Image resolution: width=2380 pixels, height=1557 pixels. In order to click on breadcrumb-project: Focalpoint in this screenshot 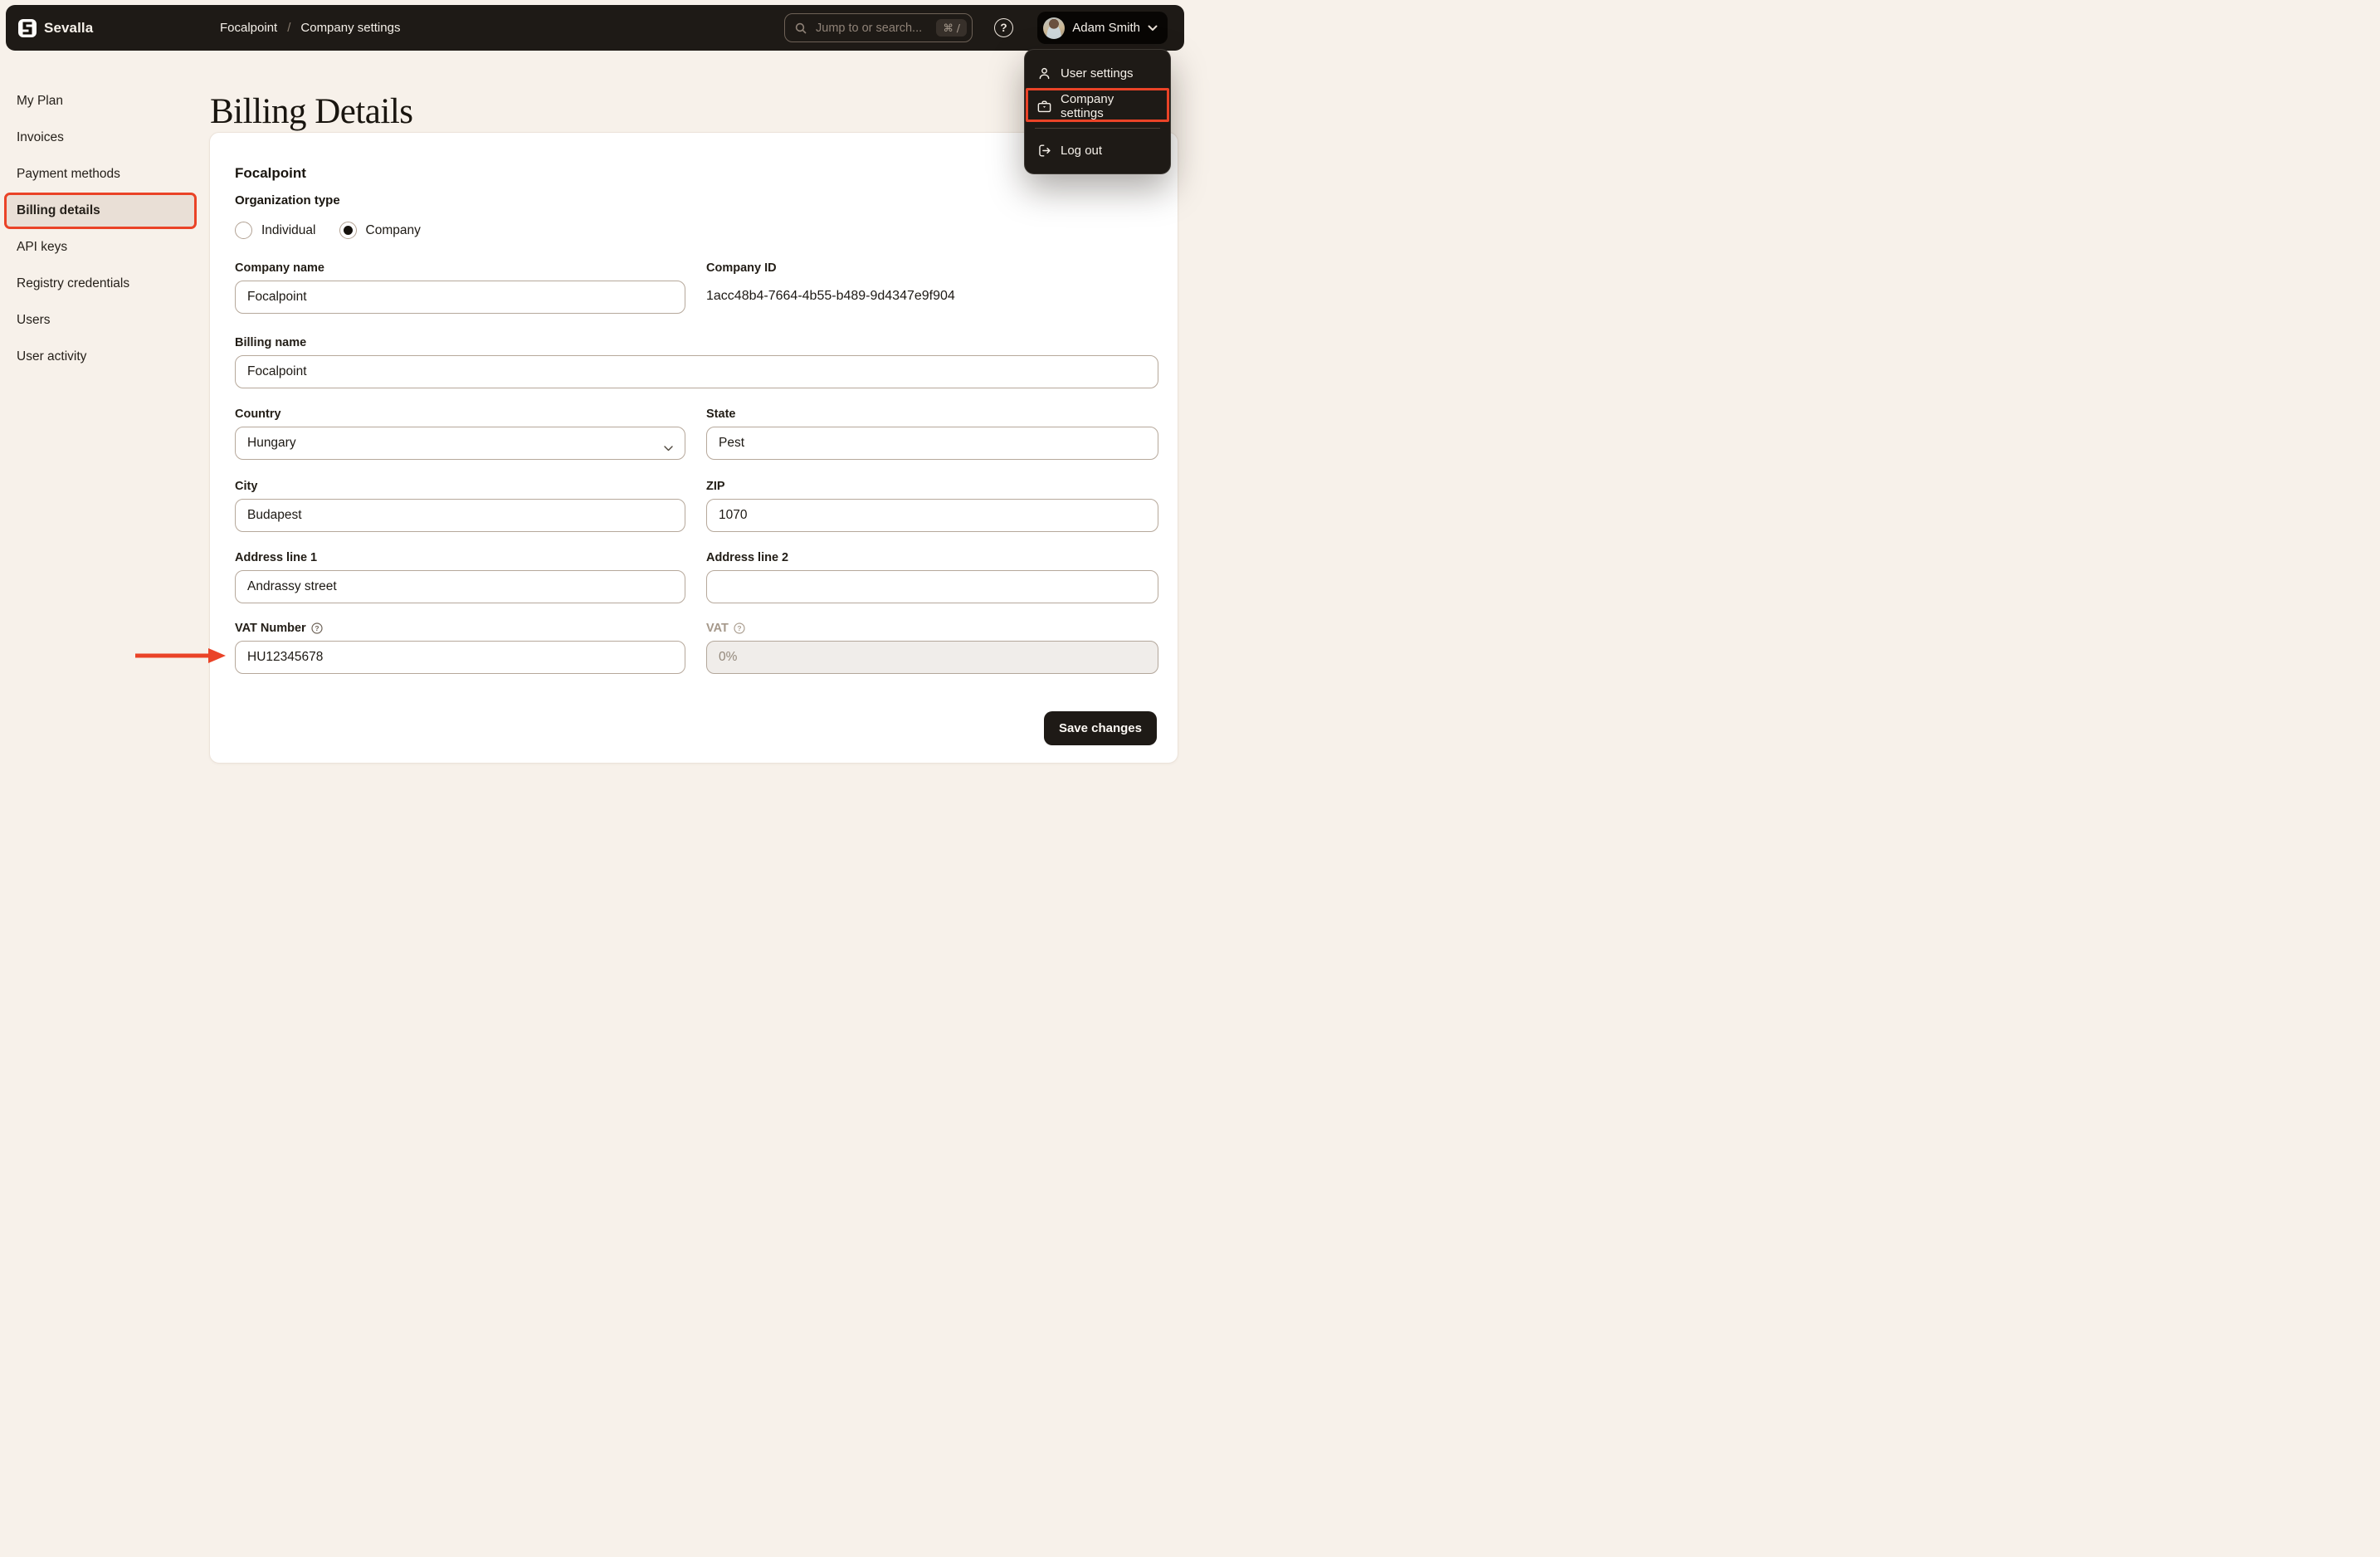, I will do `click(248, 28)`.